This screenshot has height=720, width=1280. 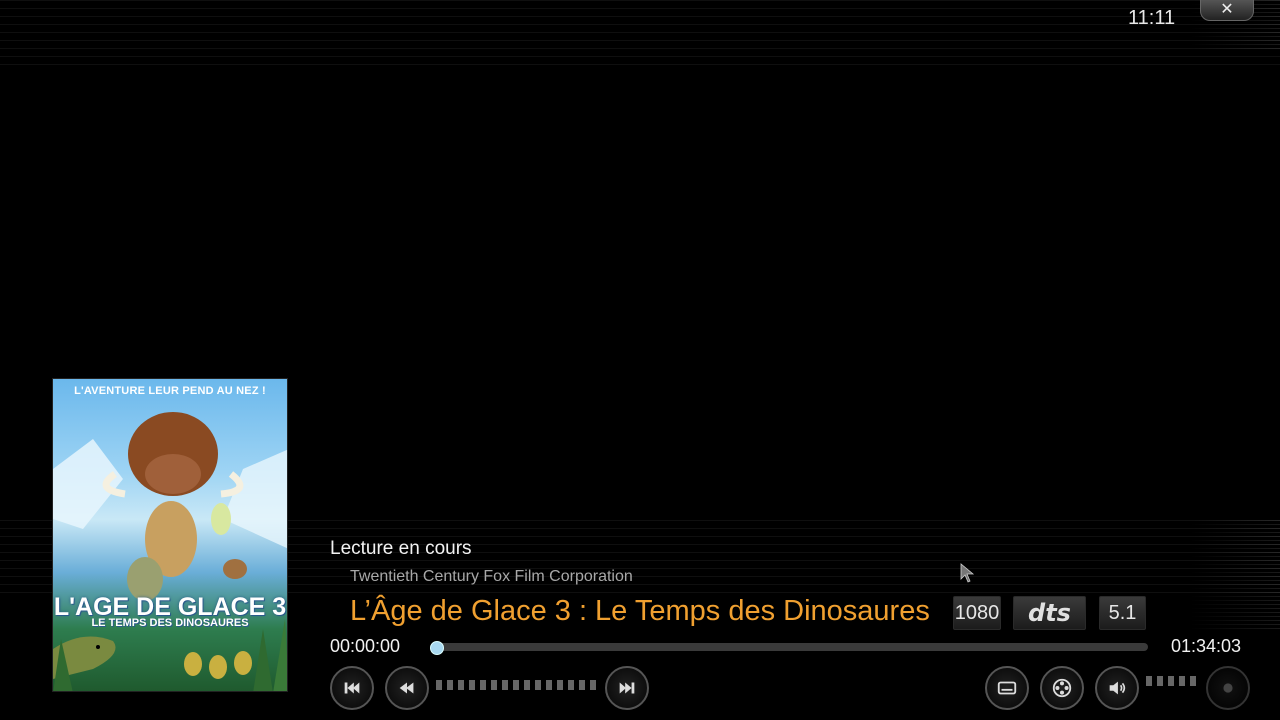 What do you see at coordinates (1173, 681) in the screenshot?
I see `controls-placeholder-right` at bounding box center [1173, 681].